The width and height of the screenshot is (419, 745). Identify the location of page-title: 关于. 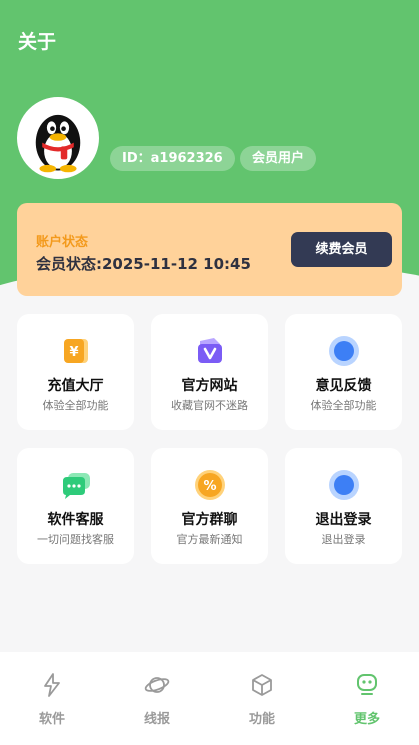
(37, 42).